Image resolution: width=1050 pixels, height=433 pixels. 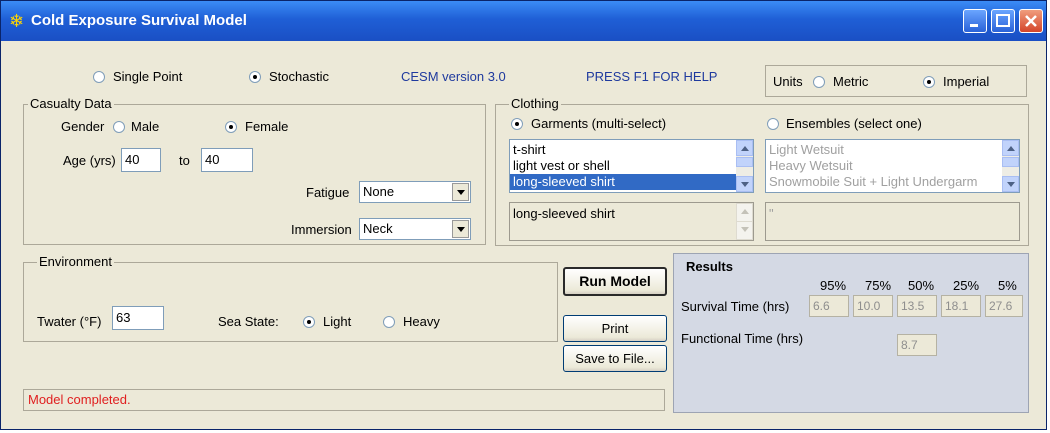 What do you see at coordinates (975, 21) in the screenshot?
I see `minimize-button` at bounding box center [975, 21].